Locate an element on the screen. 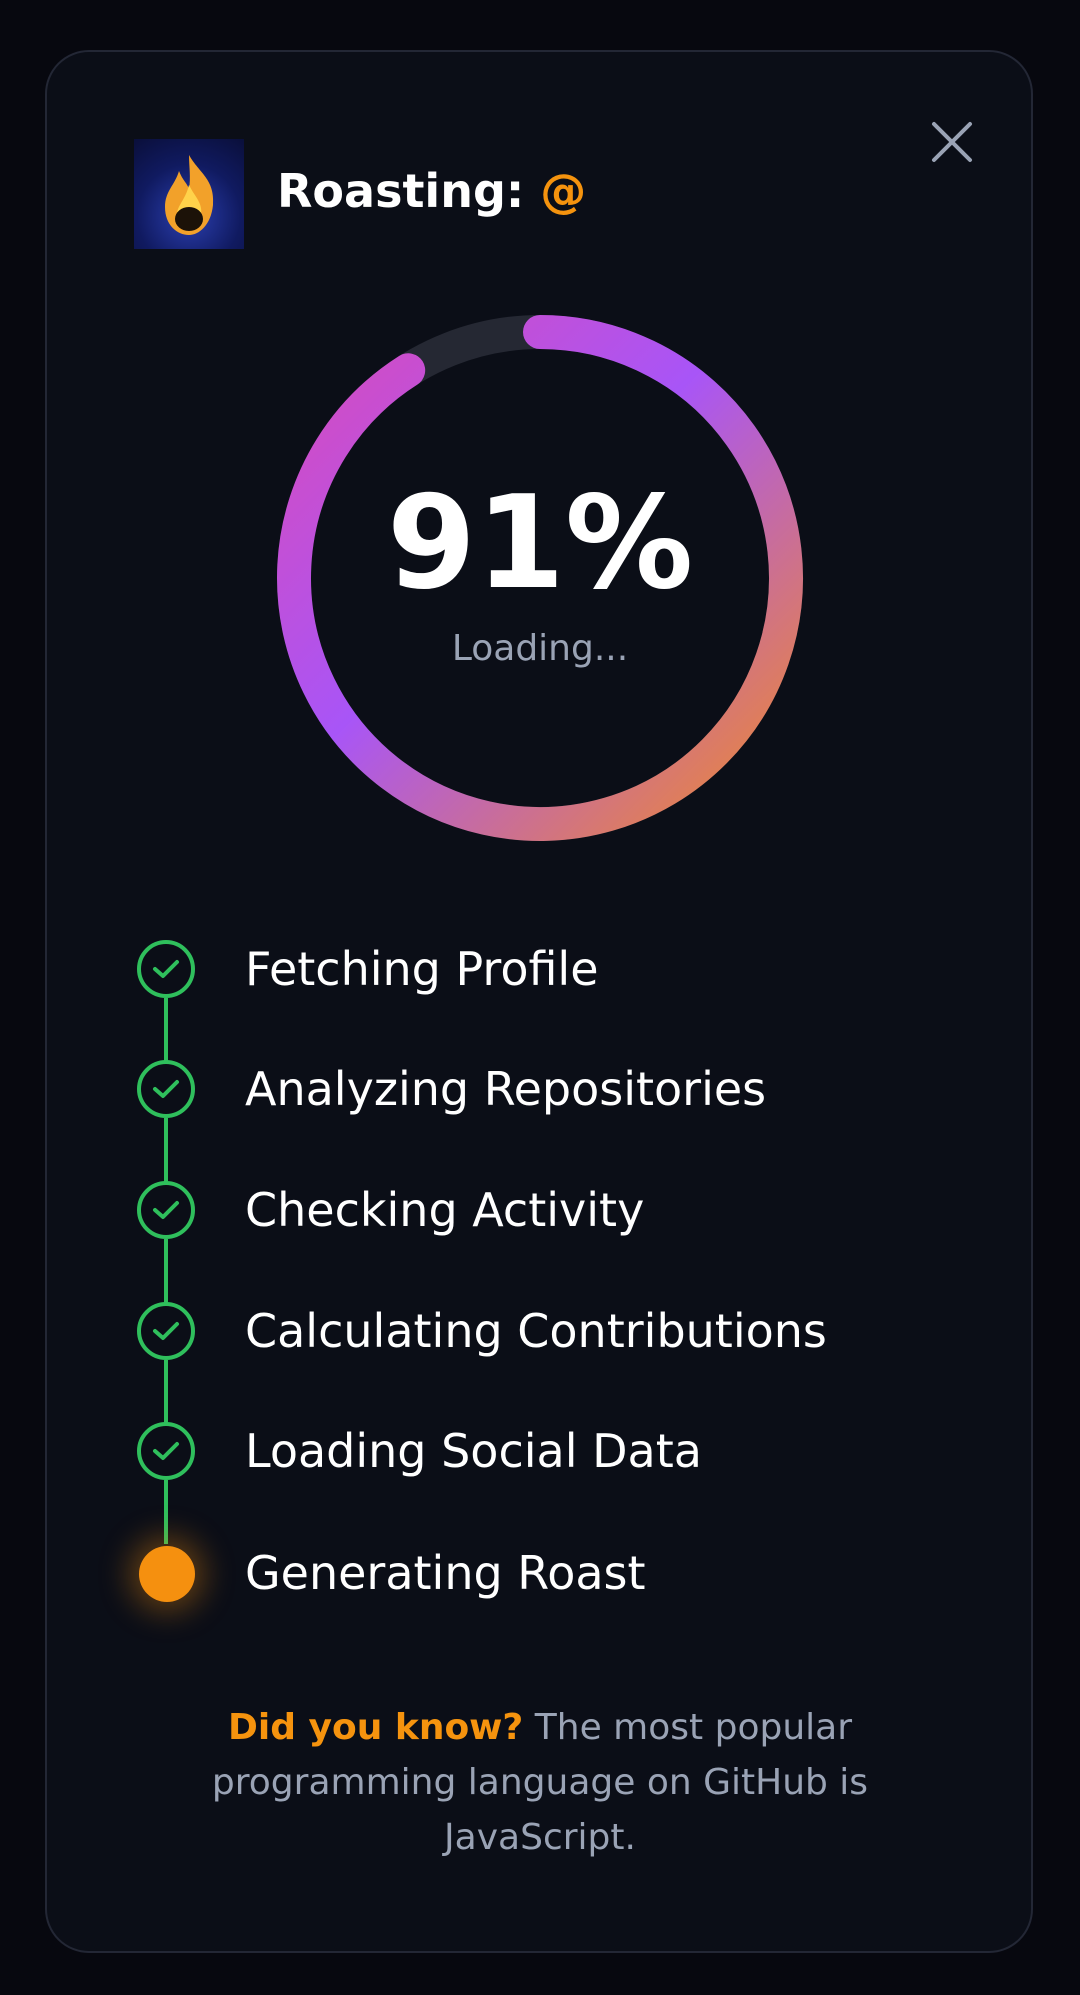 The height and width of the screenshot is (1995, 1080). username-handle: @ is located at coordinates (563, 191).